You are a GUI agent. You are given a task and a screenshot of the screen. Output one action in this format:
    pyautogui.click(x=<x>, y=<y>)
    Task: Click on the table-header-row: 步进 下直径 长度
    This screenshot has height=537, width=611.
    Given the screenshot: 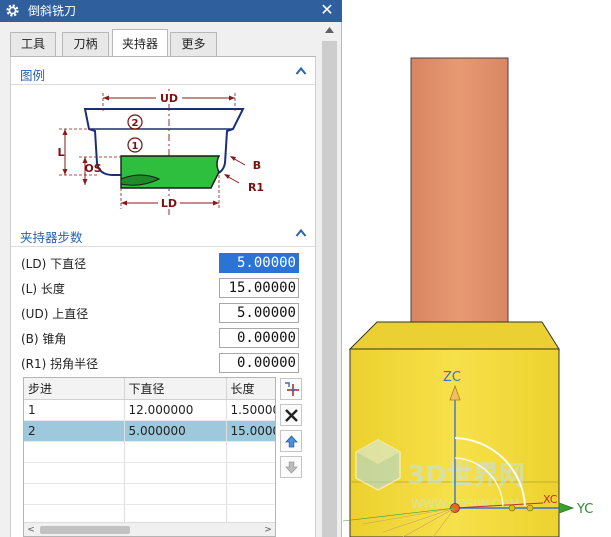 What is the action you would take?
    pyautogui.click(x=149, y=389)
    